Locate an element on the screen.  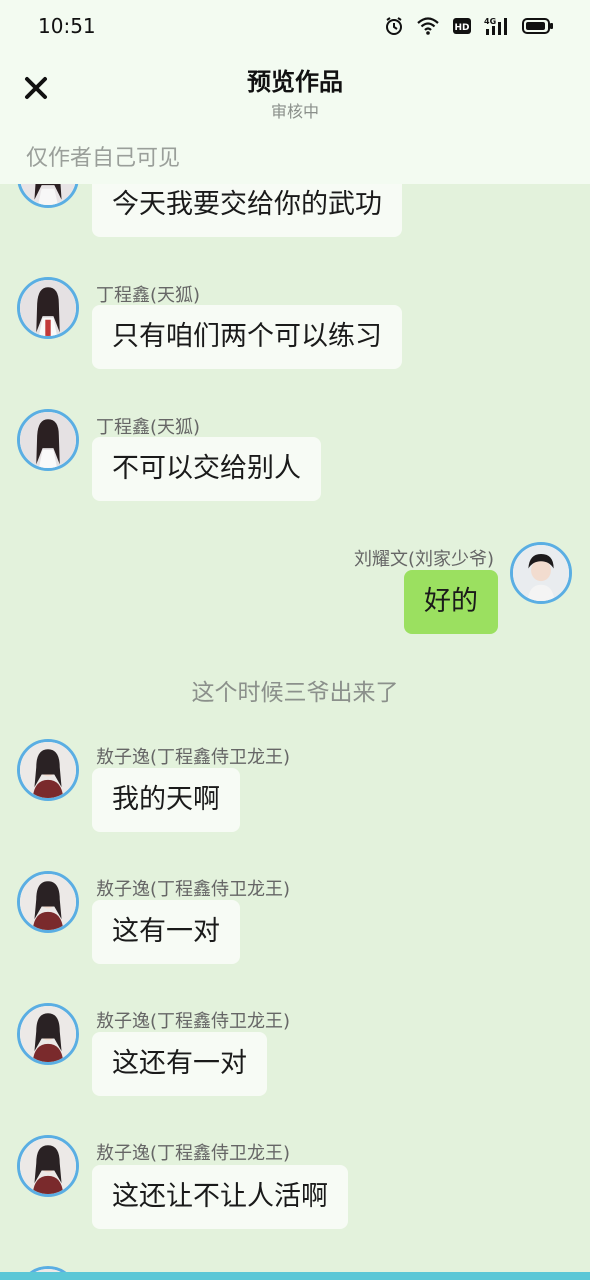
signal-4g-icon: 4G is located at coordinates (497, 26).